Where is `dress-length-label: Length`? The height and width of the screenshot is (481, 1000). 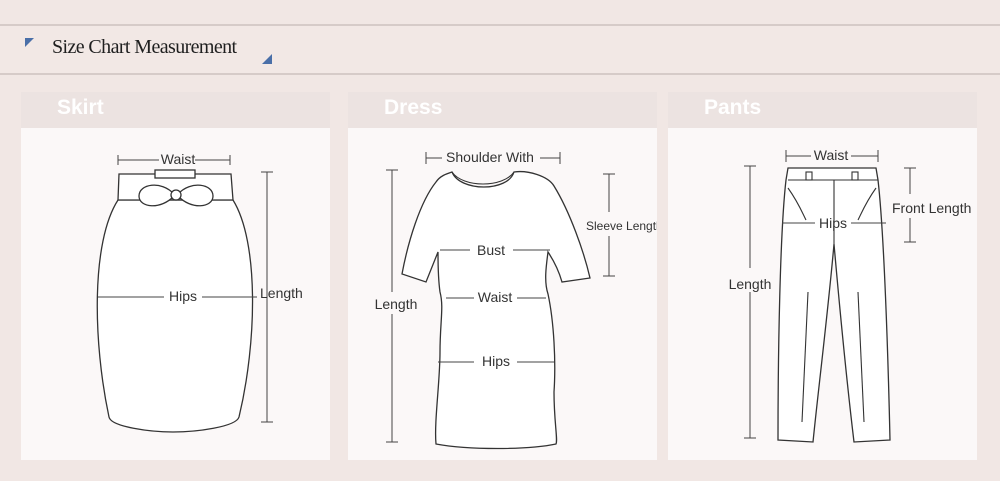
dress-length-label: Length is located at coordinates (396, 304).